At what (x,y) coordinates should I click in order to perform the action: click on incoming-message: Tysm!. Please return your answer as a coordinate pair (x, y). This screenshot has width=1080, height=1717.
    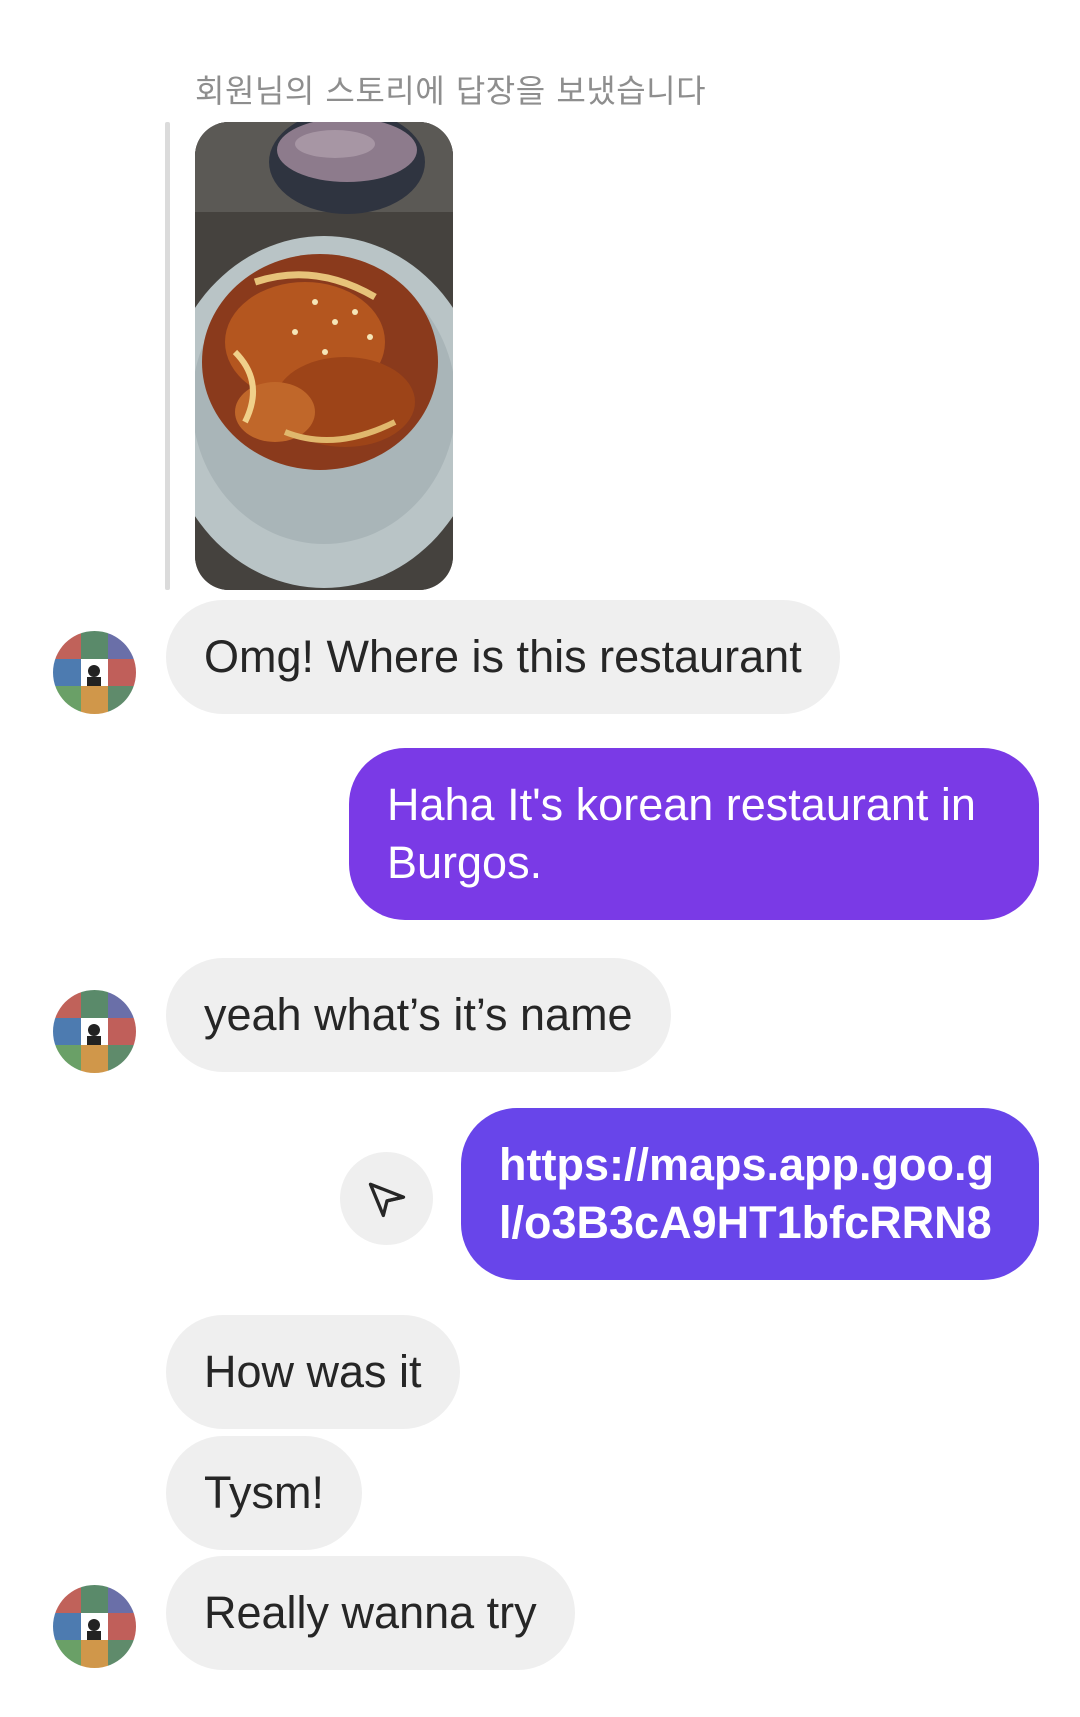
    Looking at the image, I should click on (264, 1493).